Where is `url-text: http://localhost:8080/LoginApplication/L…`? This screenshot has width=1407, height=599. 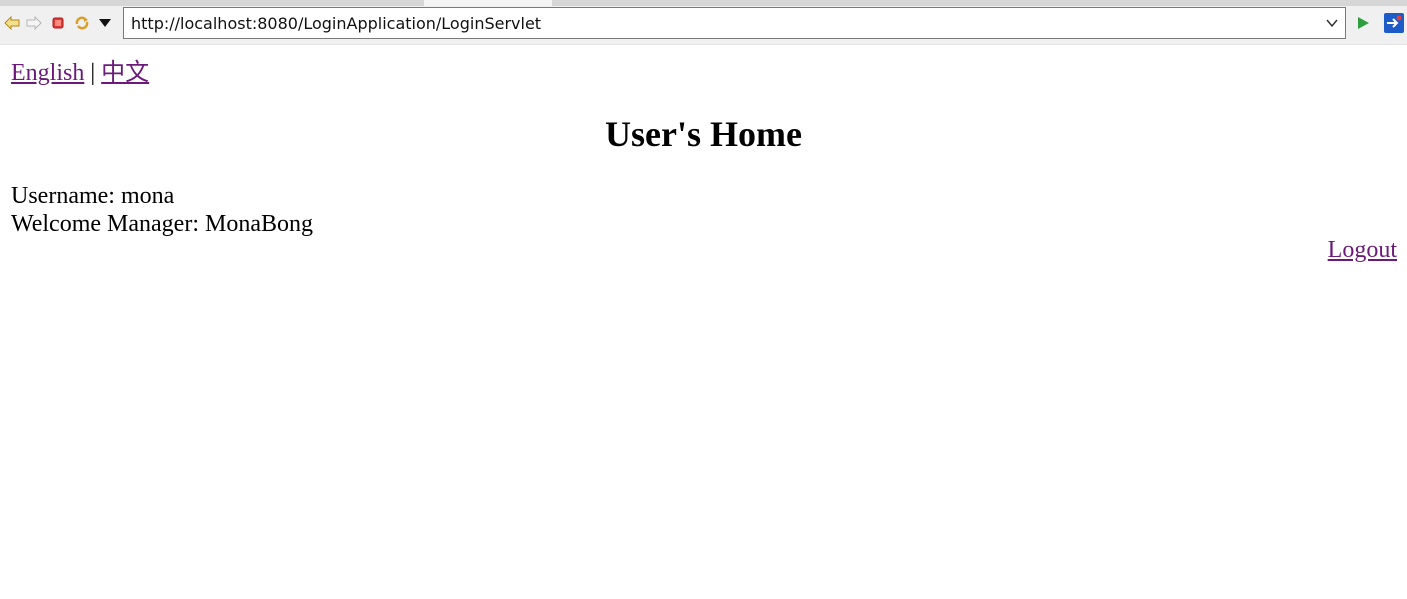
url-text: http://localhost:8080/LoginApplication/L… is located at coordinates (336, 23).